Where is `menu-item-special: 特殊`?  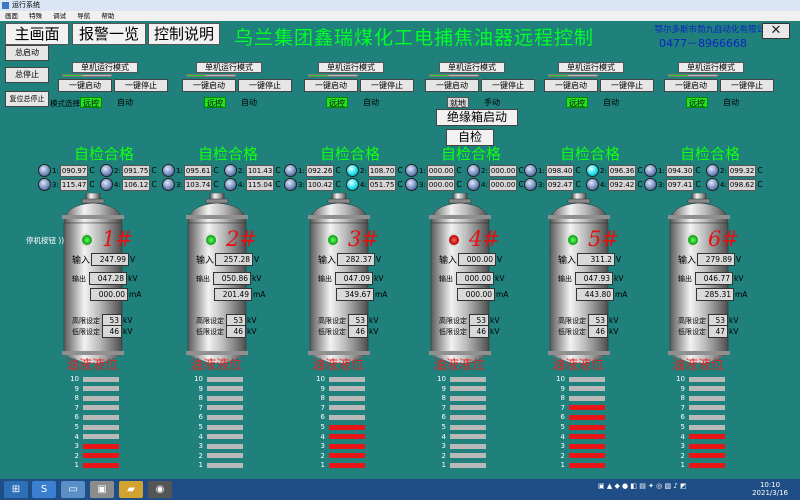 menu-item-special: 特殊 is located at coordinates (35, 16).